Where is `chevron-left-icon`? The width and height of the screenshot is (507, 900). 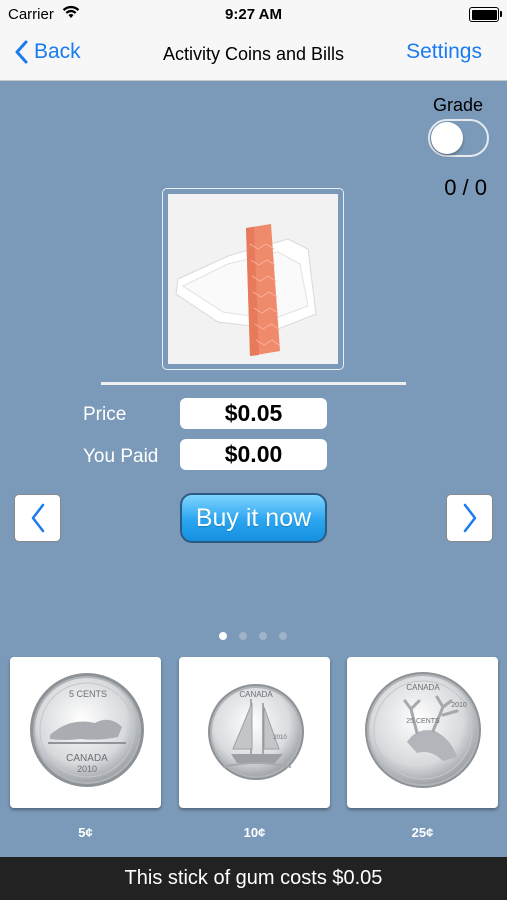 chevron-left-icon is located at coordinates (37, 518).